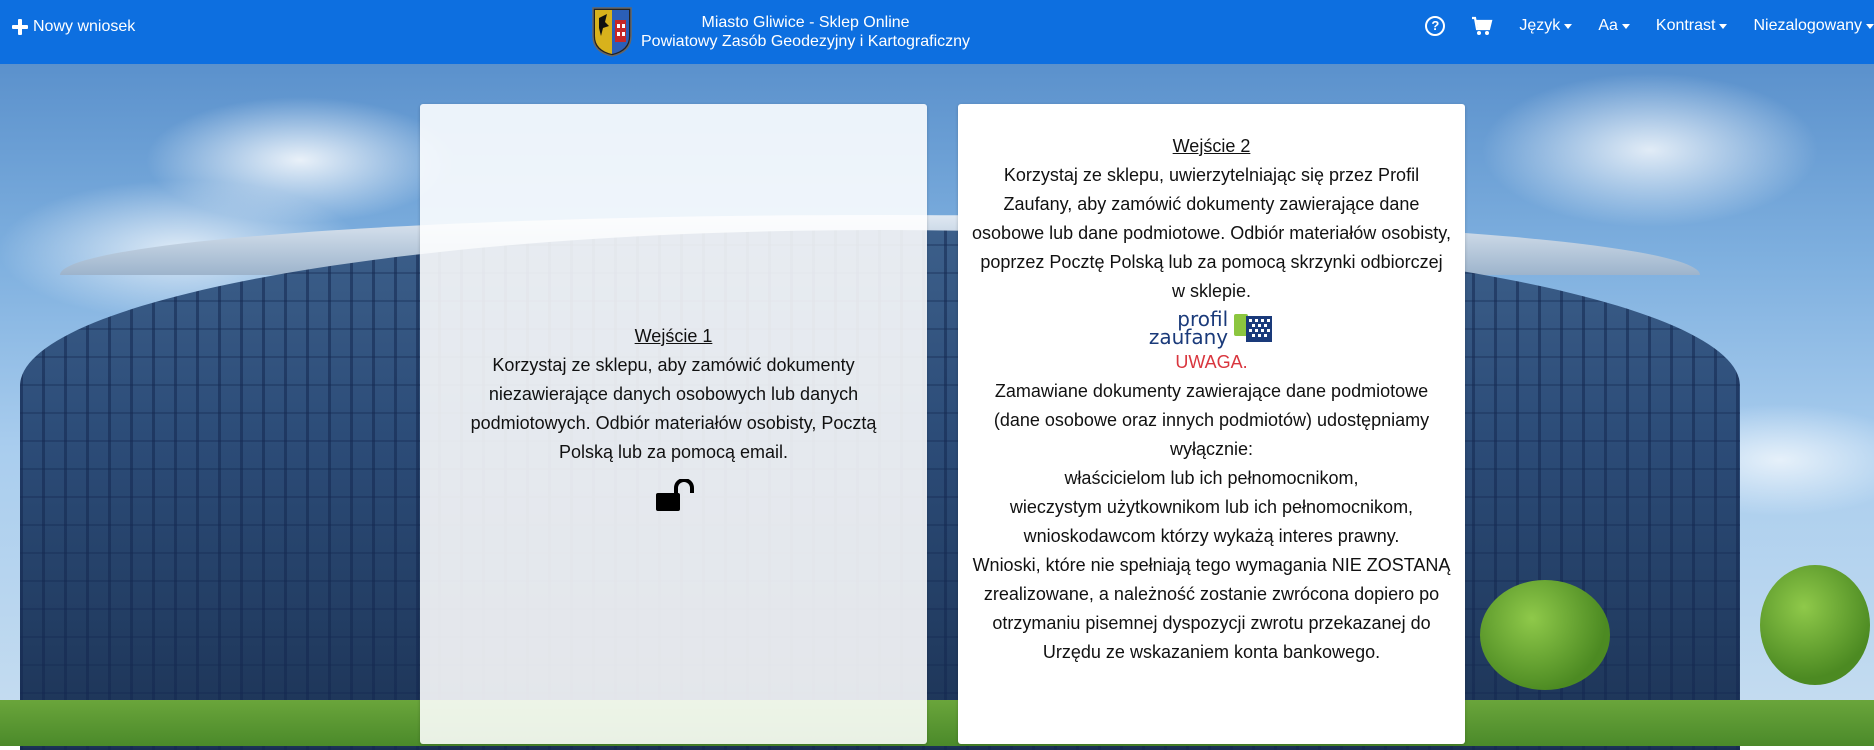  I want to click on profil-zaufany-logo: profil zaufany, so click(1211, 328).